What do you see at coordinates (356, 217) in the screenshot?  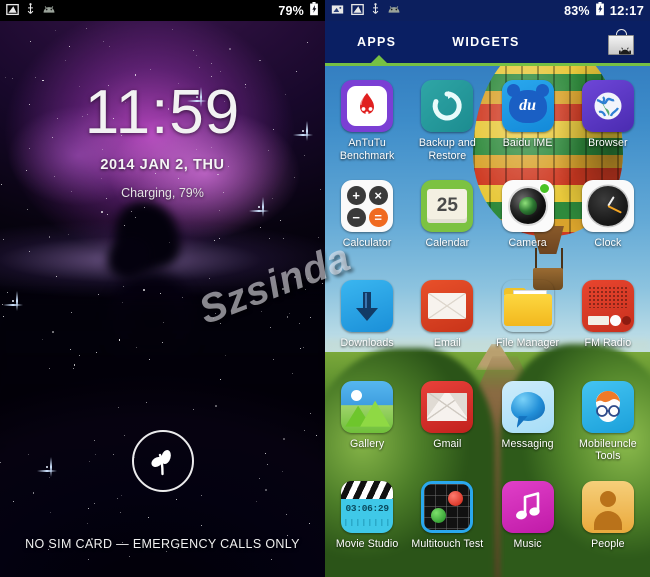 I see `calc-key-minus: −` at bounding box center [356, 217].